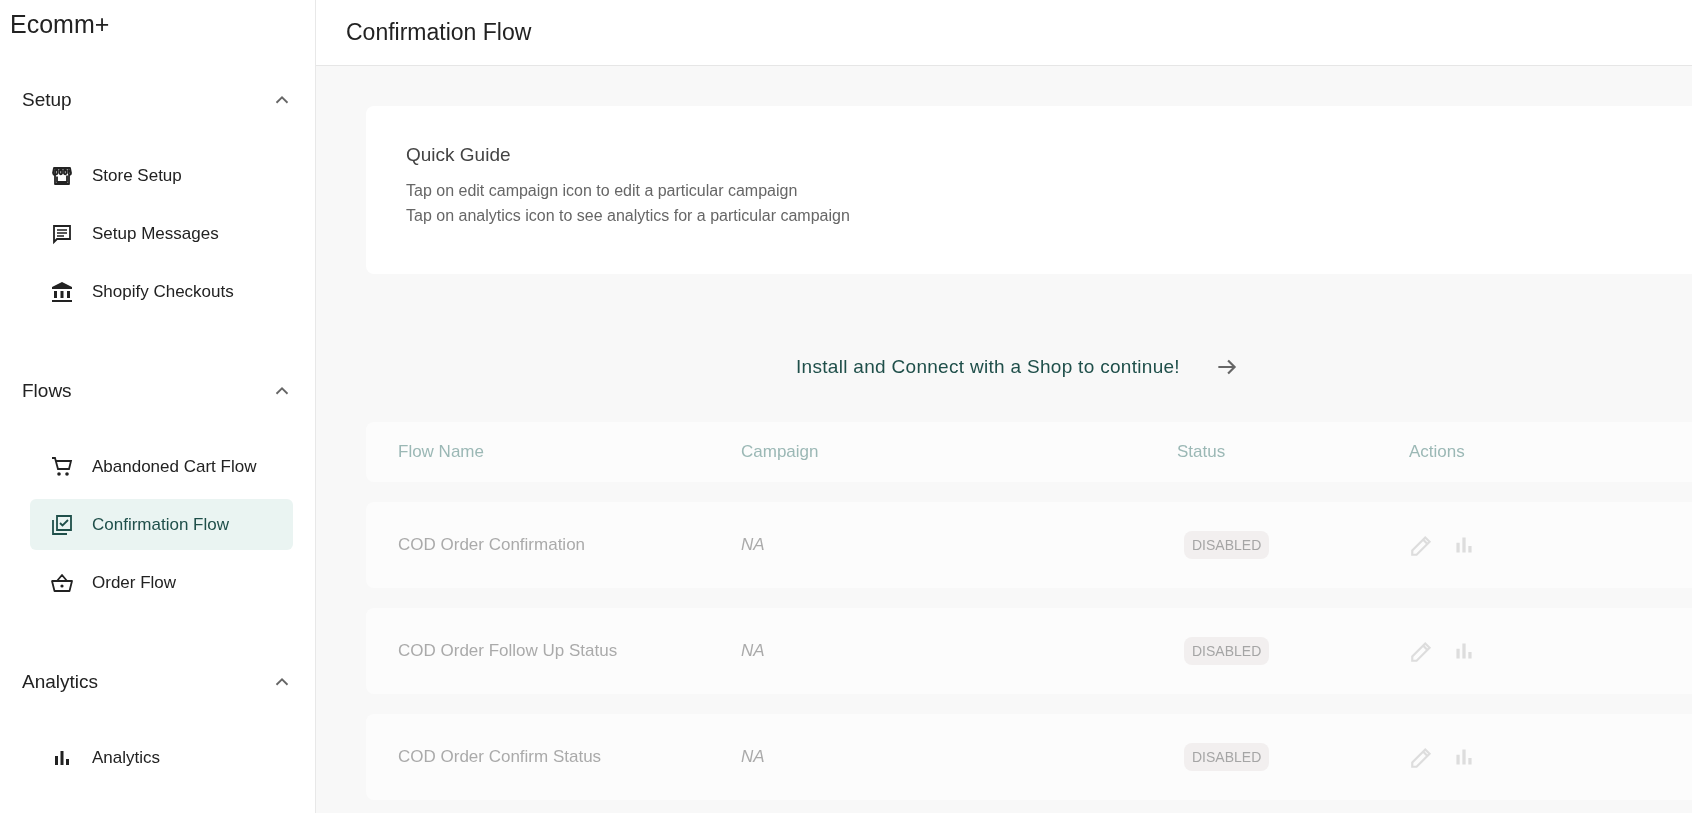  I want to click on nav-item: Analytics, so click(161, 757).